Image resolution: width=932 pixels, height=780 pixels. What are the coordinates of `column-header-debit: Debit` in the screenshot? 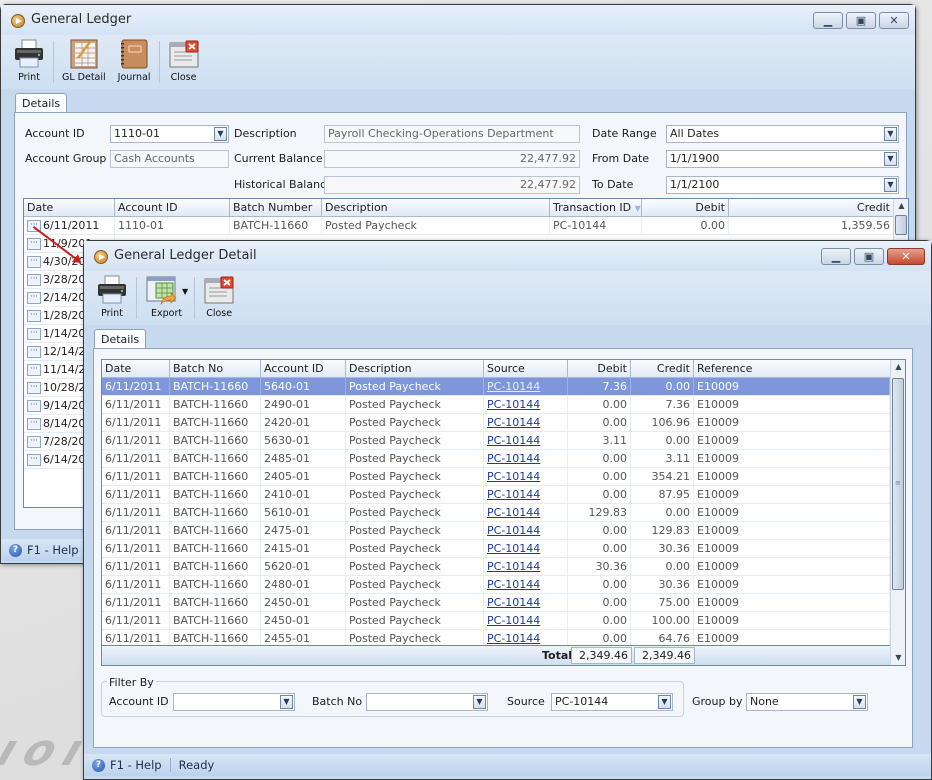 It's located at (599, 369).